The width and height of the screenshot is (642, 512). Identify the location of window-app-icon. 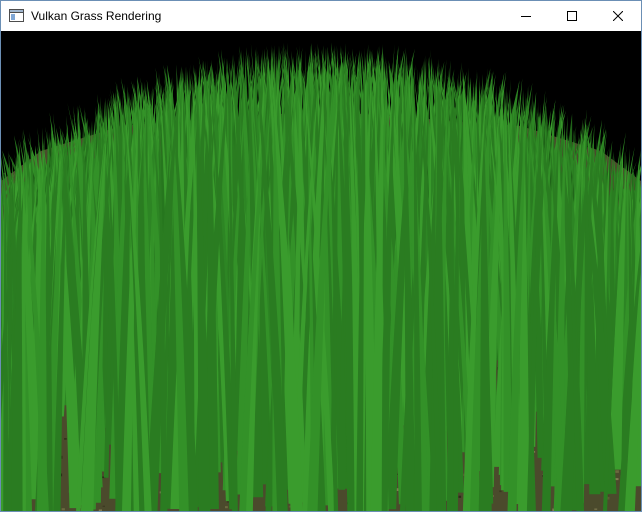
(16, 15).